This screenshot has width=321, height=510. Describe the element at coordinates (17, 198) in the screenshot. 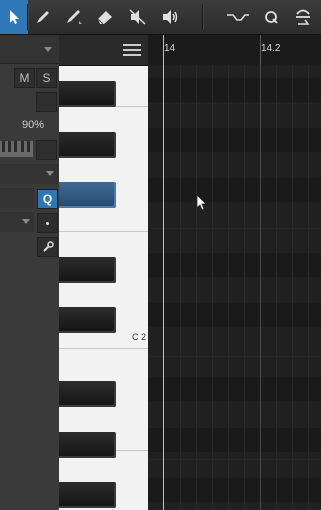

I see `quantize-dropdown` at that location.